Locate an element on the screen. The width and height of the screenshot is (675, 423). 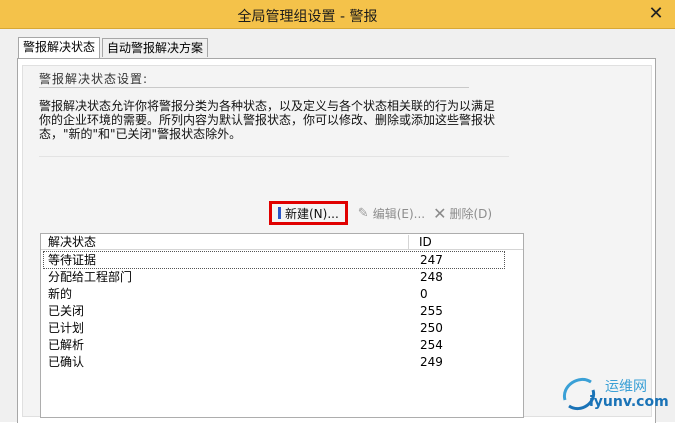
section-title: 警报解决状态设置: is located at coordinates (94, 79).